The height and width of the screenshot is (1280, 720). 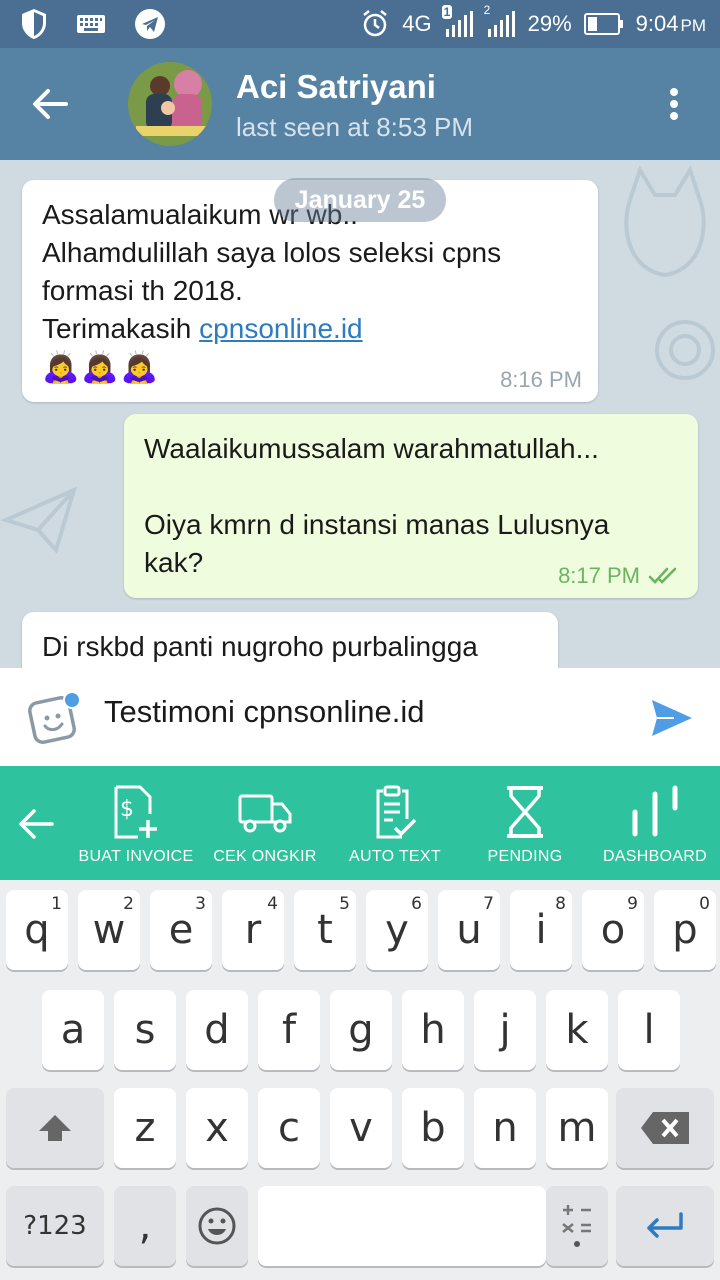 I want to click on key-s: s, so click(x=145, y=1030).